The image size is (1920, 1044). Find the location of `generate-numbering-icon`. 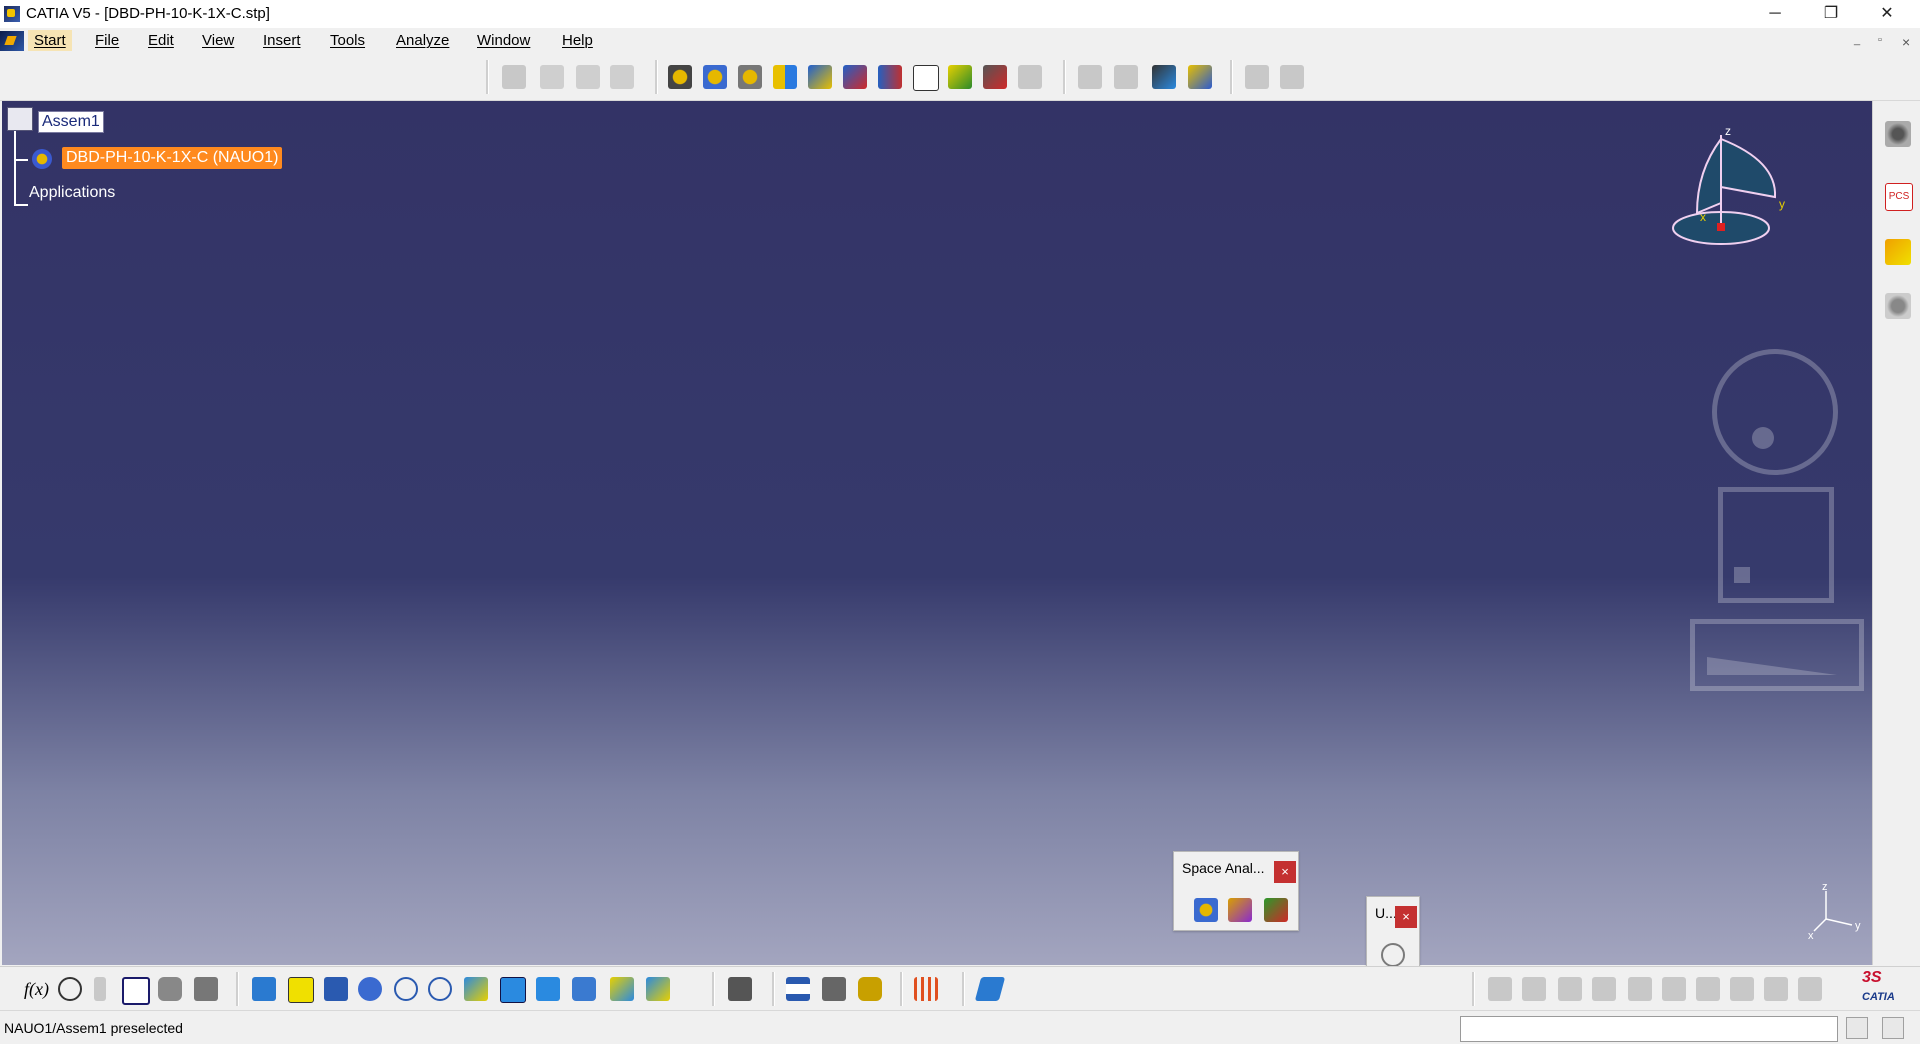

generate-numbering-icon is located at coordinates (750, 77).